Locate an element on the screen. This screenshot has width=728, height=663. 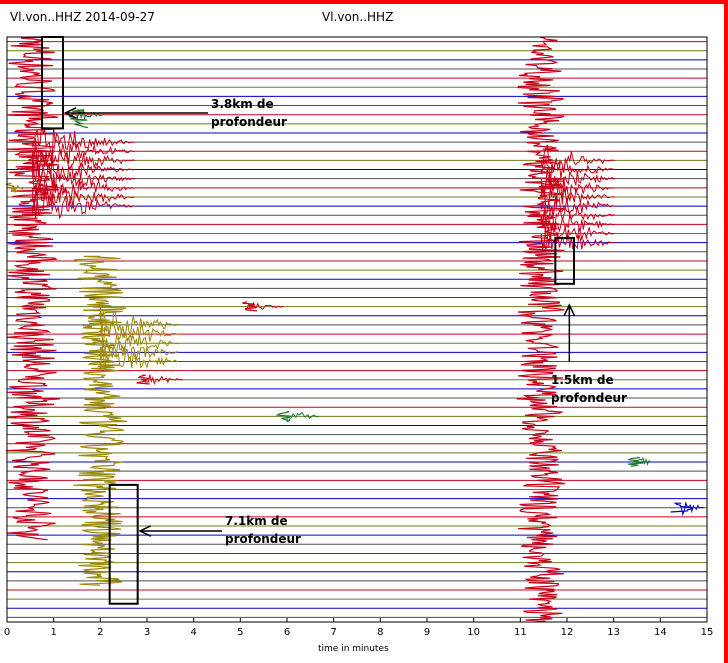
x-tick-label: 8 is located at coordinates (380, 632).